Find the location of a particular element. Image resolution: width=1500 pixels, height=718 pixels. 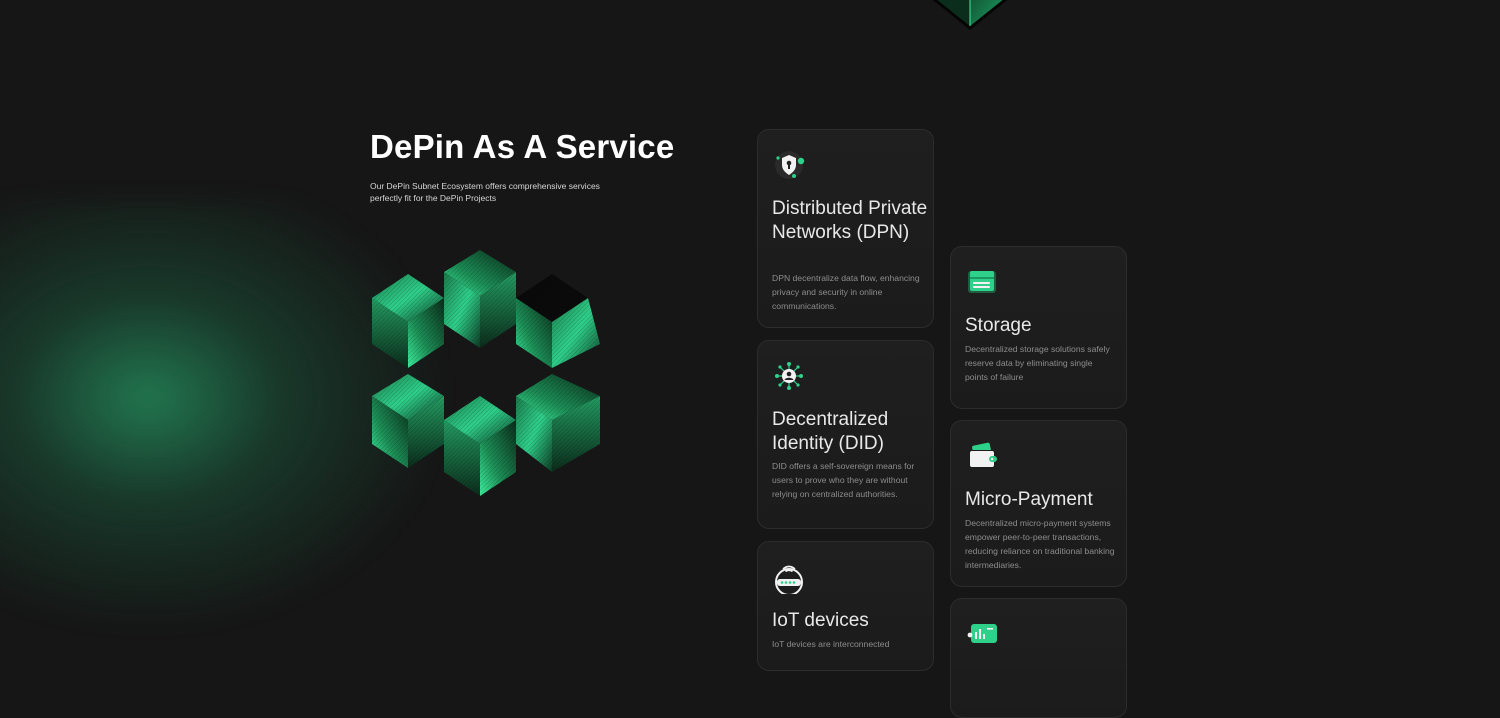

service-title: Micro-Payment is located at coordinates (1029, 499).